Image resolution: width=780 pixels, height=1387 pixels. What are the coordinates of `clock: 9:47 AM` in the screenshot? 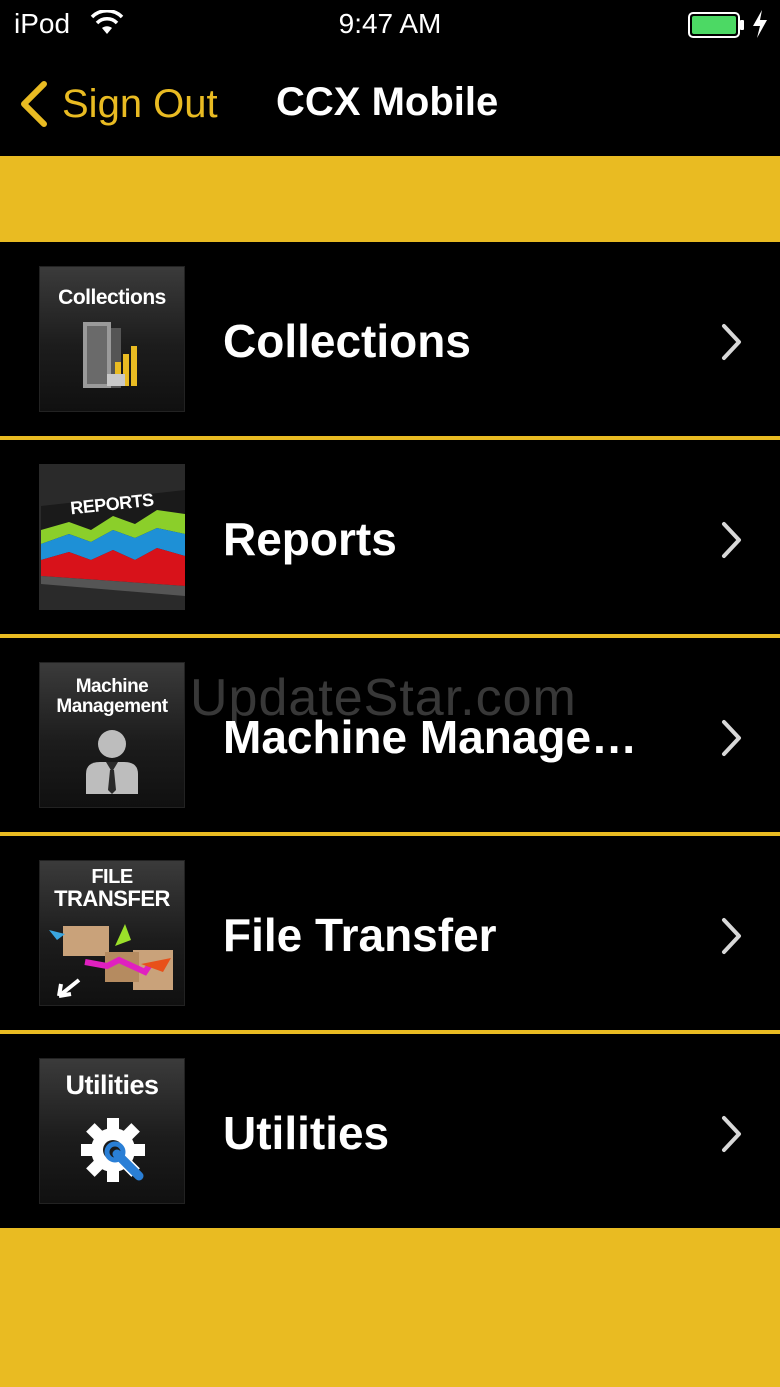 It's located at (390, 23).